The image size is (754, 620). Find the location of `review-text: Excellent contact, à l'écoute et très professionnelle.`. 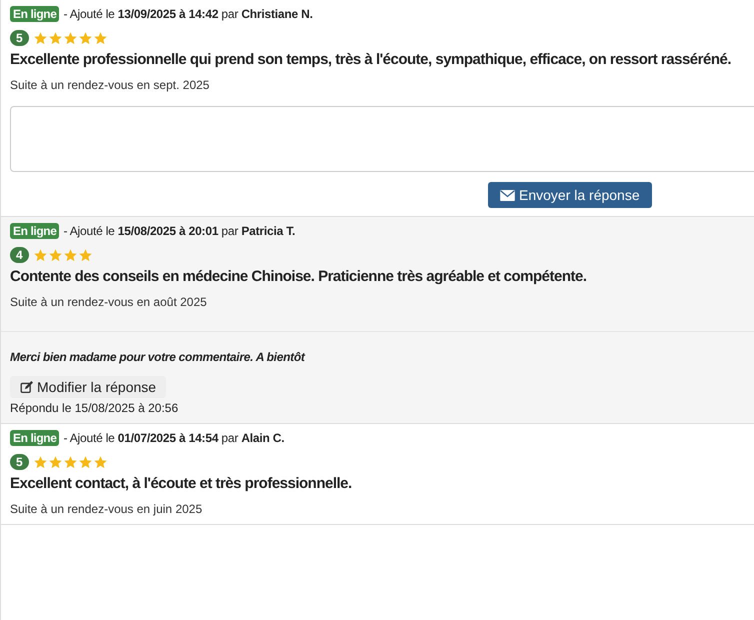

review-text: Excellent contact, à l'écoute et très professionnelle. is located at coordinates (181, 484).